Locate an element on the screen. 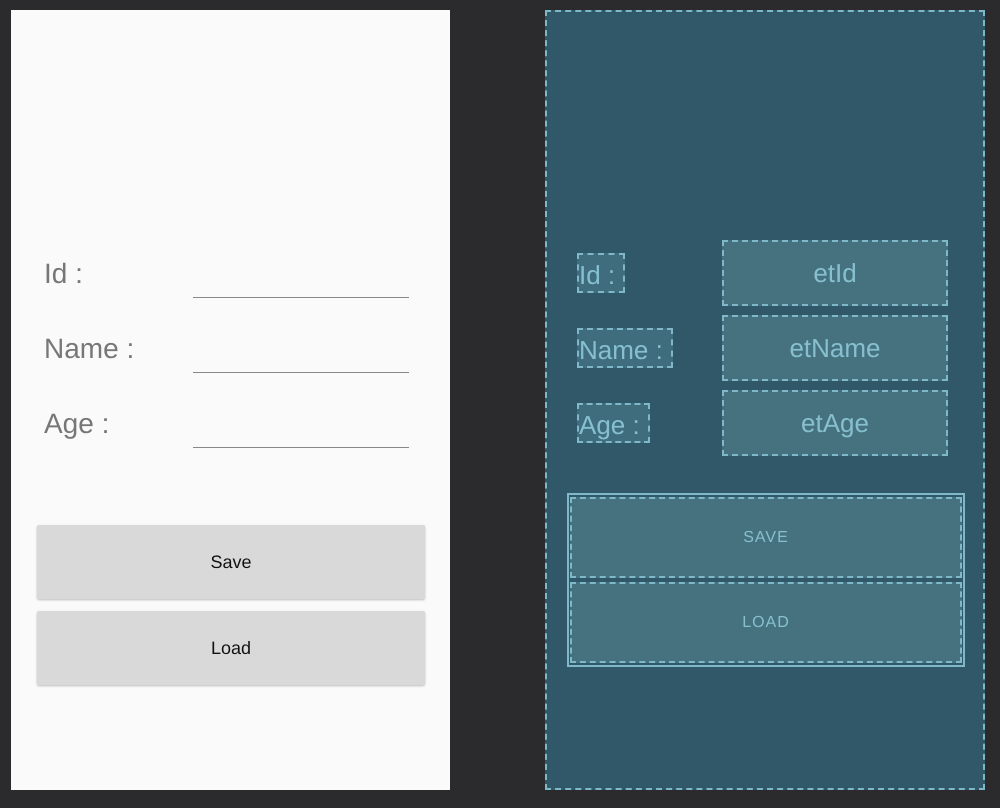 Image resolution: width=1000 pixels, height=808 pixels. field-label: Id : is located at coordinates (63, 274).